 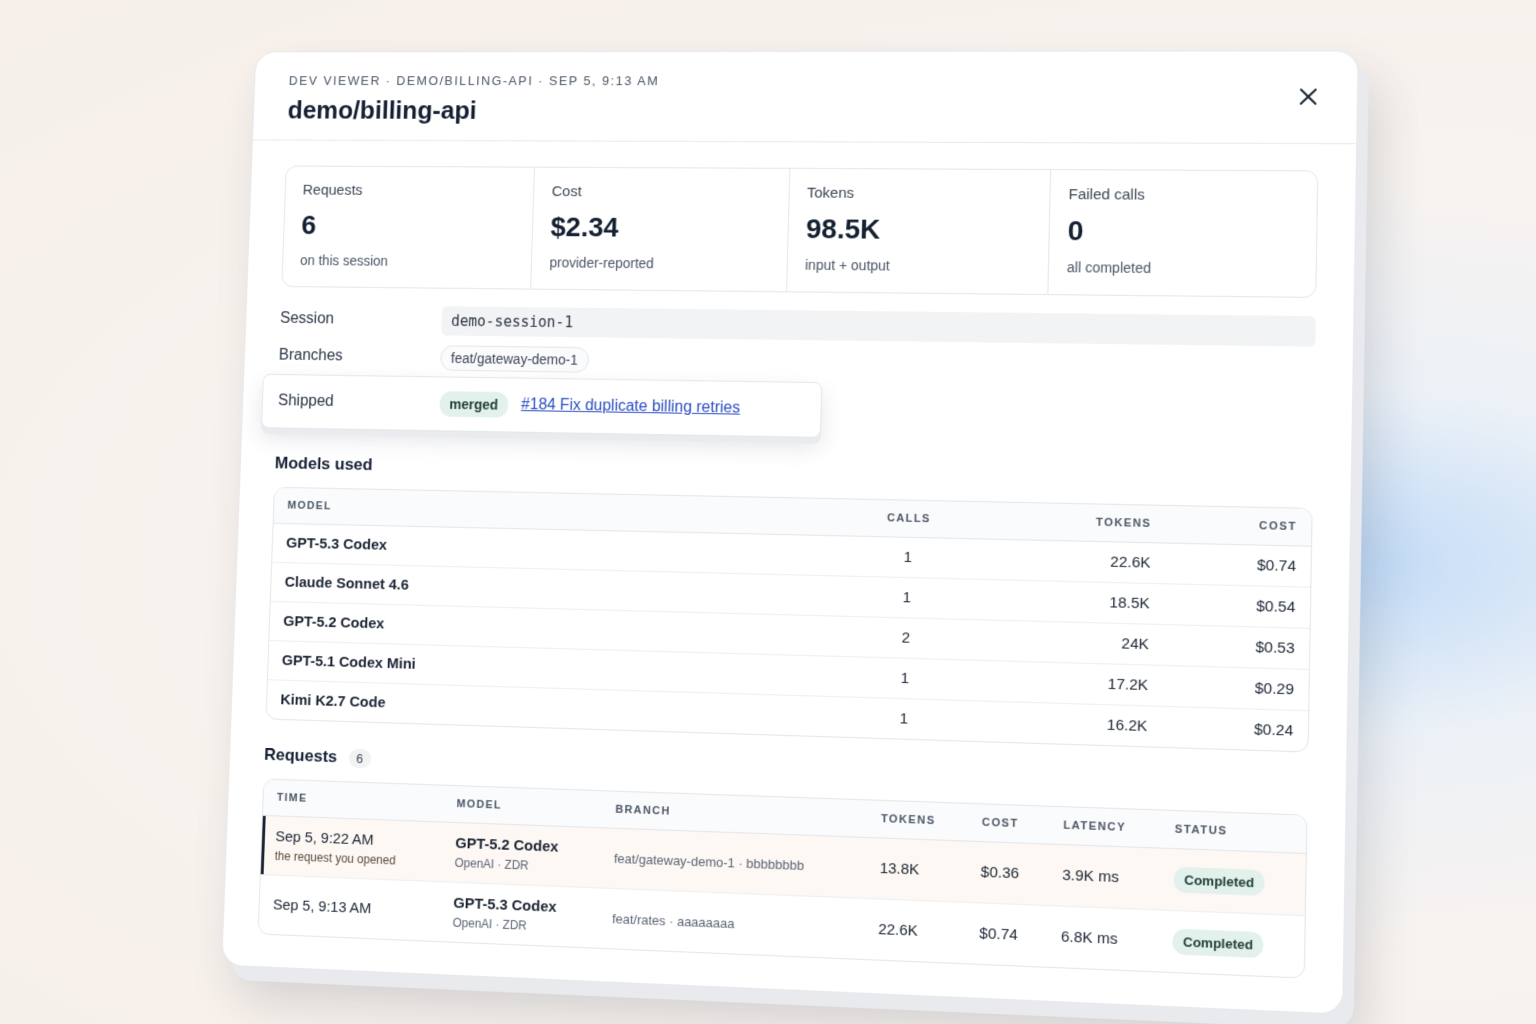 I want to click on request-opened-note: the request you opened, so click(x=335, y=858).